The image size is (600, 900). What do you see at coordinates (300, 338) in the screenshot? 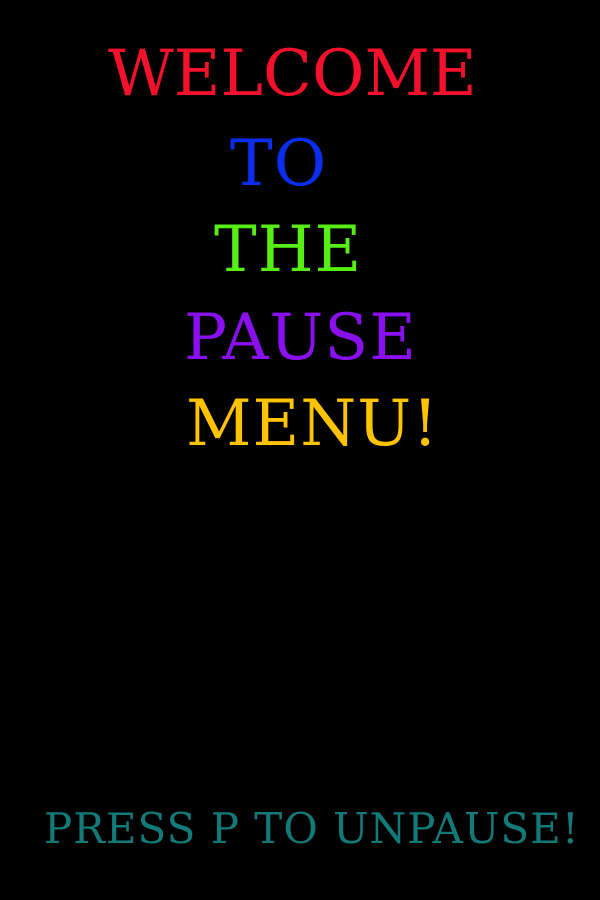
I see `title-word-pause: PAUSE` at bounding box center [300, 338].